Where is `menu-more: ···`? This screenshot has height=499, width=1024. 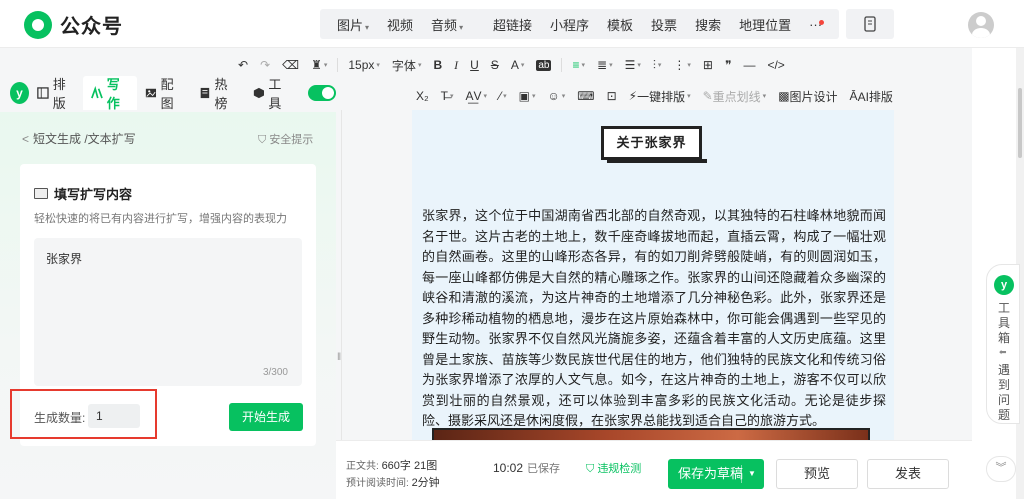
menu-more: ··· is located at coordinates (817, 24).